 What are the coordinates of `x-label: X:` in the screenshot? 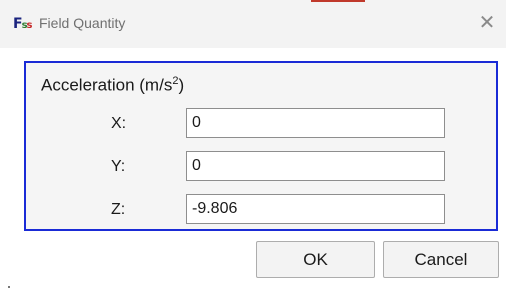 It's located at (119, 123).